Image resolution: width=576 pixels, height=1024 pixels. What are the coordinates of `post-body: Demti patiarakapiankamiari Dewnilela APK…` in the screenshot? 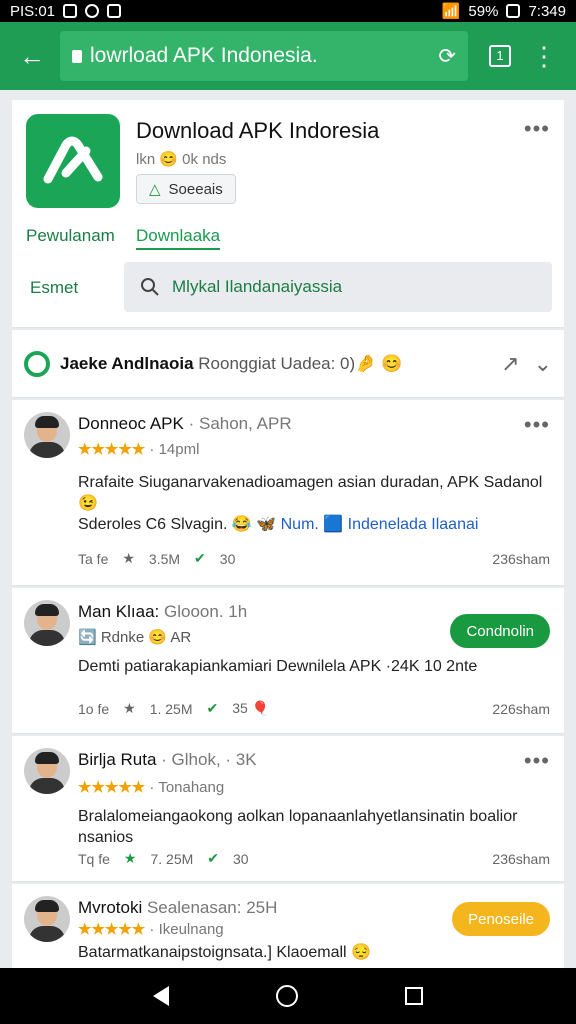 It's located at (278, 666).